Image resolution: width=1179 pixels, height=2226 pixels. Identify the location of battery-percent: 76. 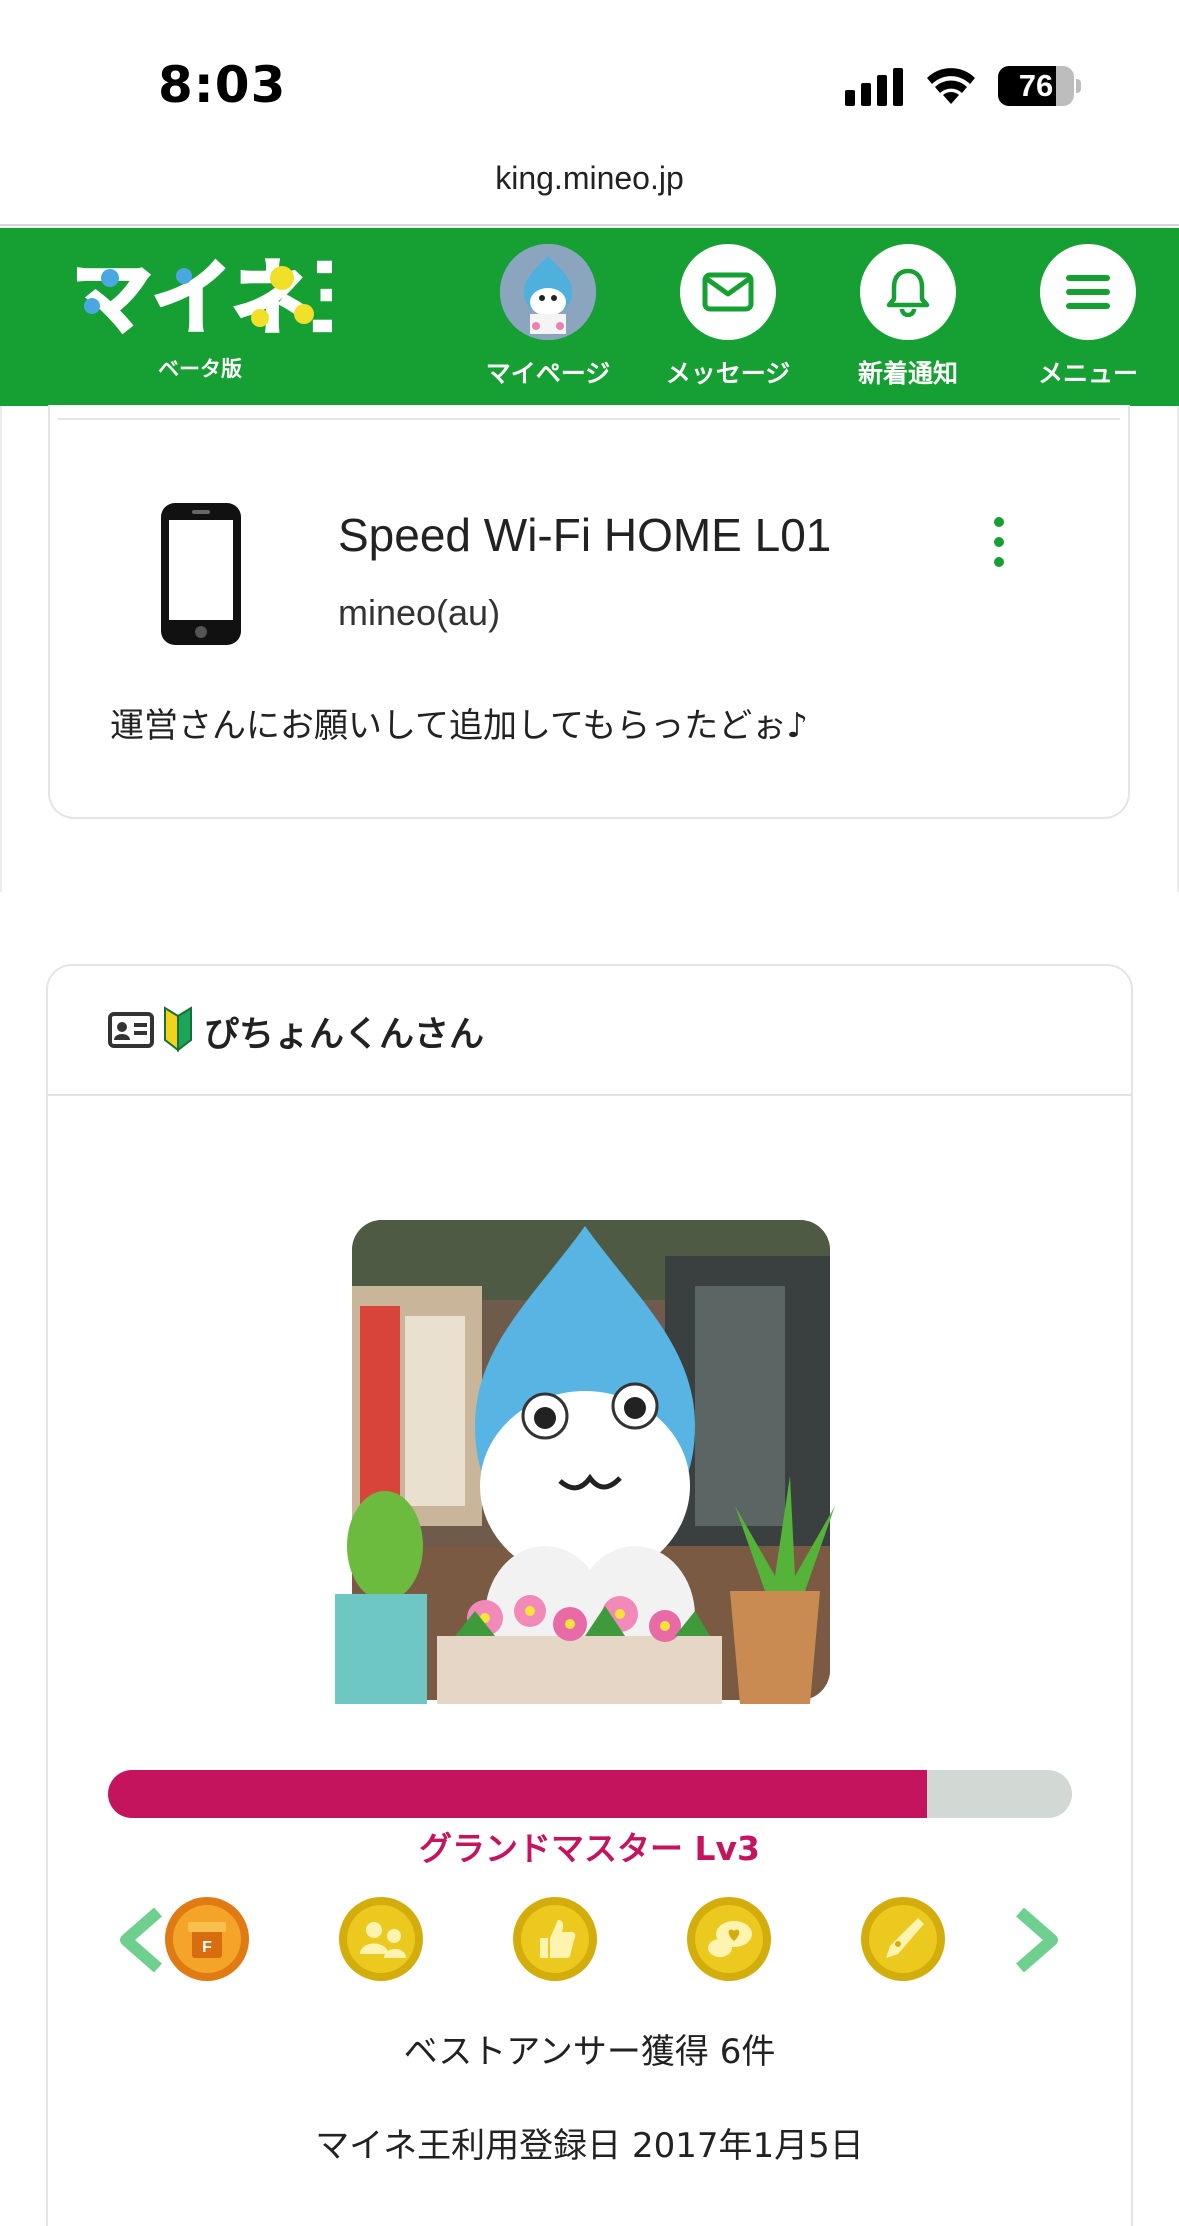
(1036, 85).